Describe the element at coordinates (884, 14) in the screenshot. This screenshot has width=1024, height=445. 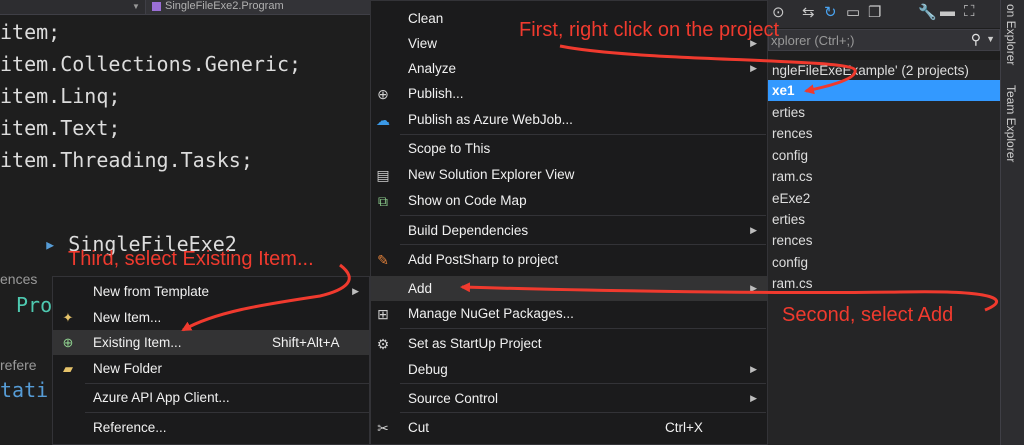
I see `solution-explorer-toolbar: ⊙ ⇆ ↻ ▭ ❐ 🔧 ▬ ⛶` at that location.